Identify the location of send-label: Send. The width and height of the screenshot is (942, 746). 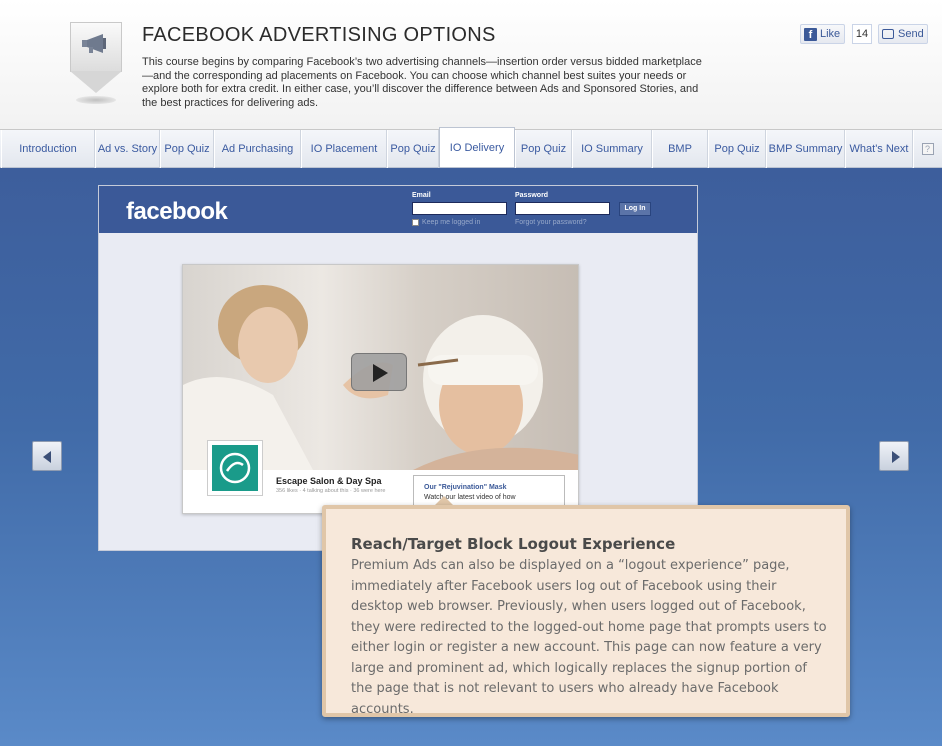
(911, 34).